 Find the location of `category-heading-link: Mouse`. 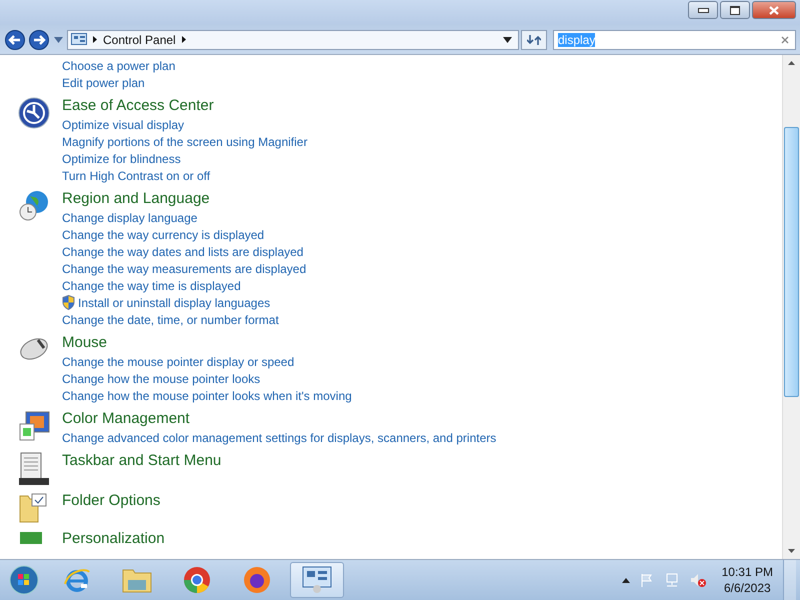

category-heading-link: Mouse is located at coordinates (207, 342).